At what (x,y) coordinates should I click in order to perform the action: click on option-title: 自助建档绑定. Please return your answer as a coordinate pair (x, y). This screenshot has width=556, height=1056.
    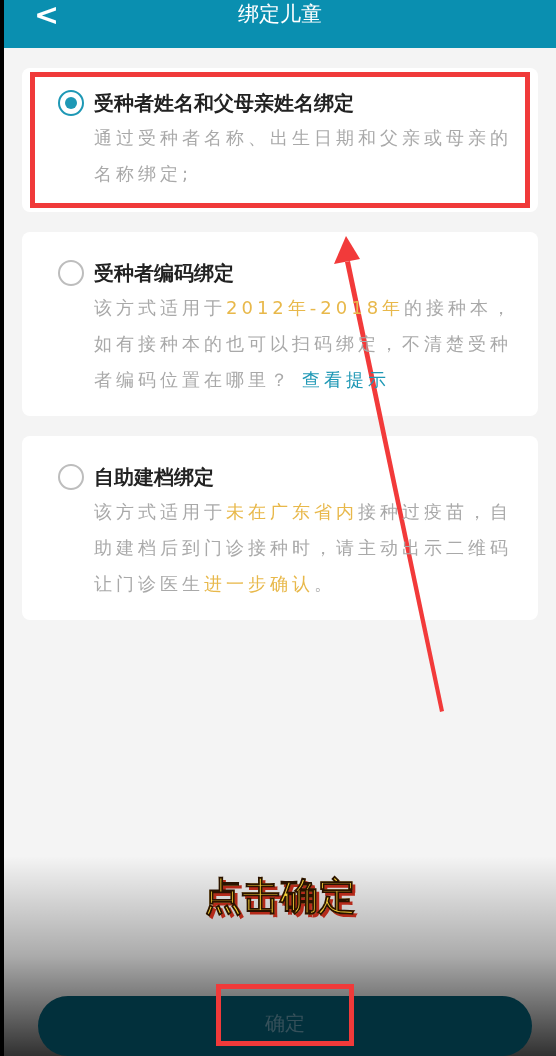
    Looking at the image, I should click on (154, 477).